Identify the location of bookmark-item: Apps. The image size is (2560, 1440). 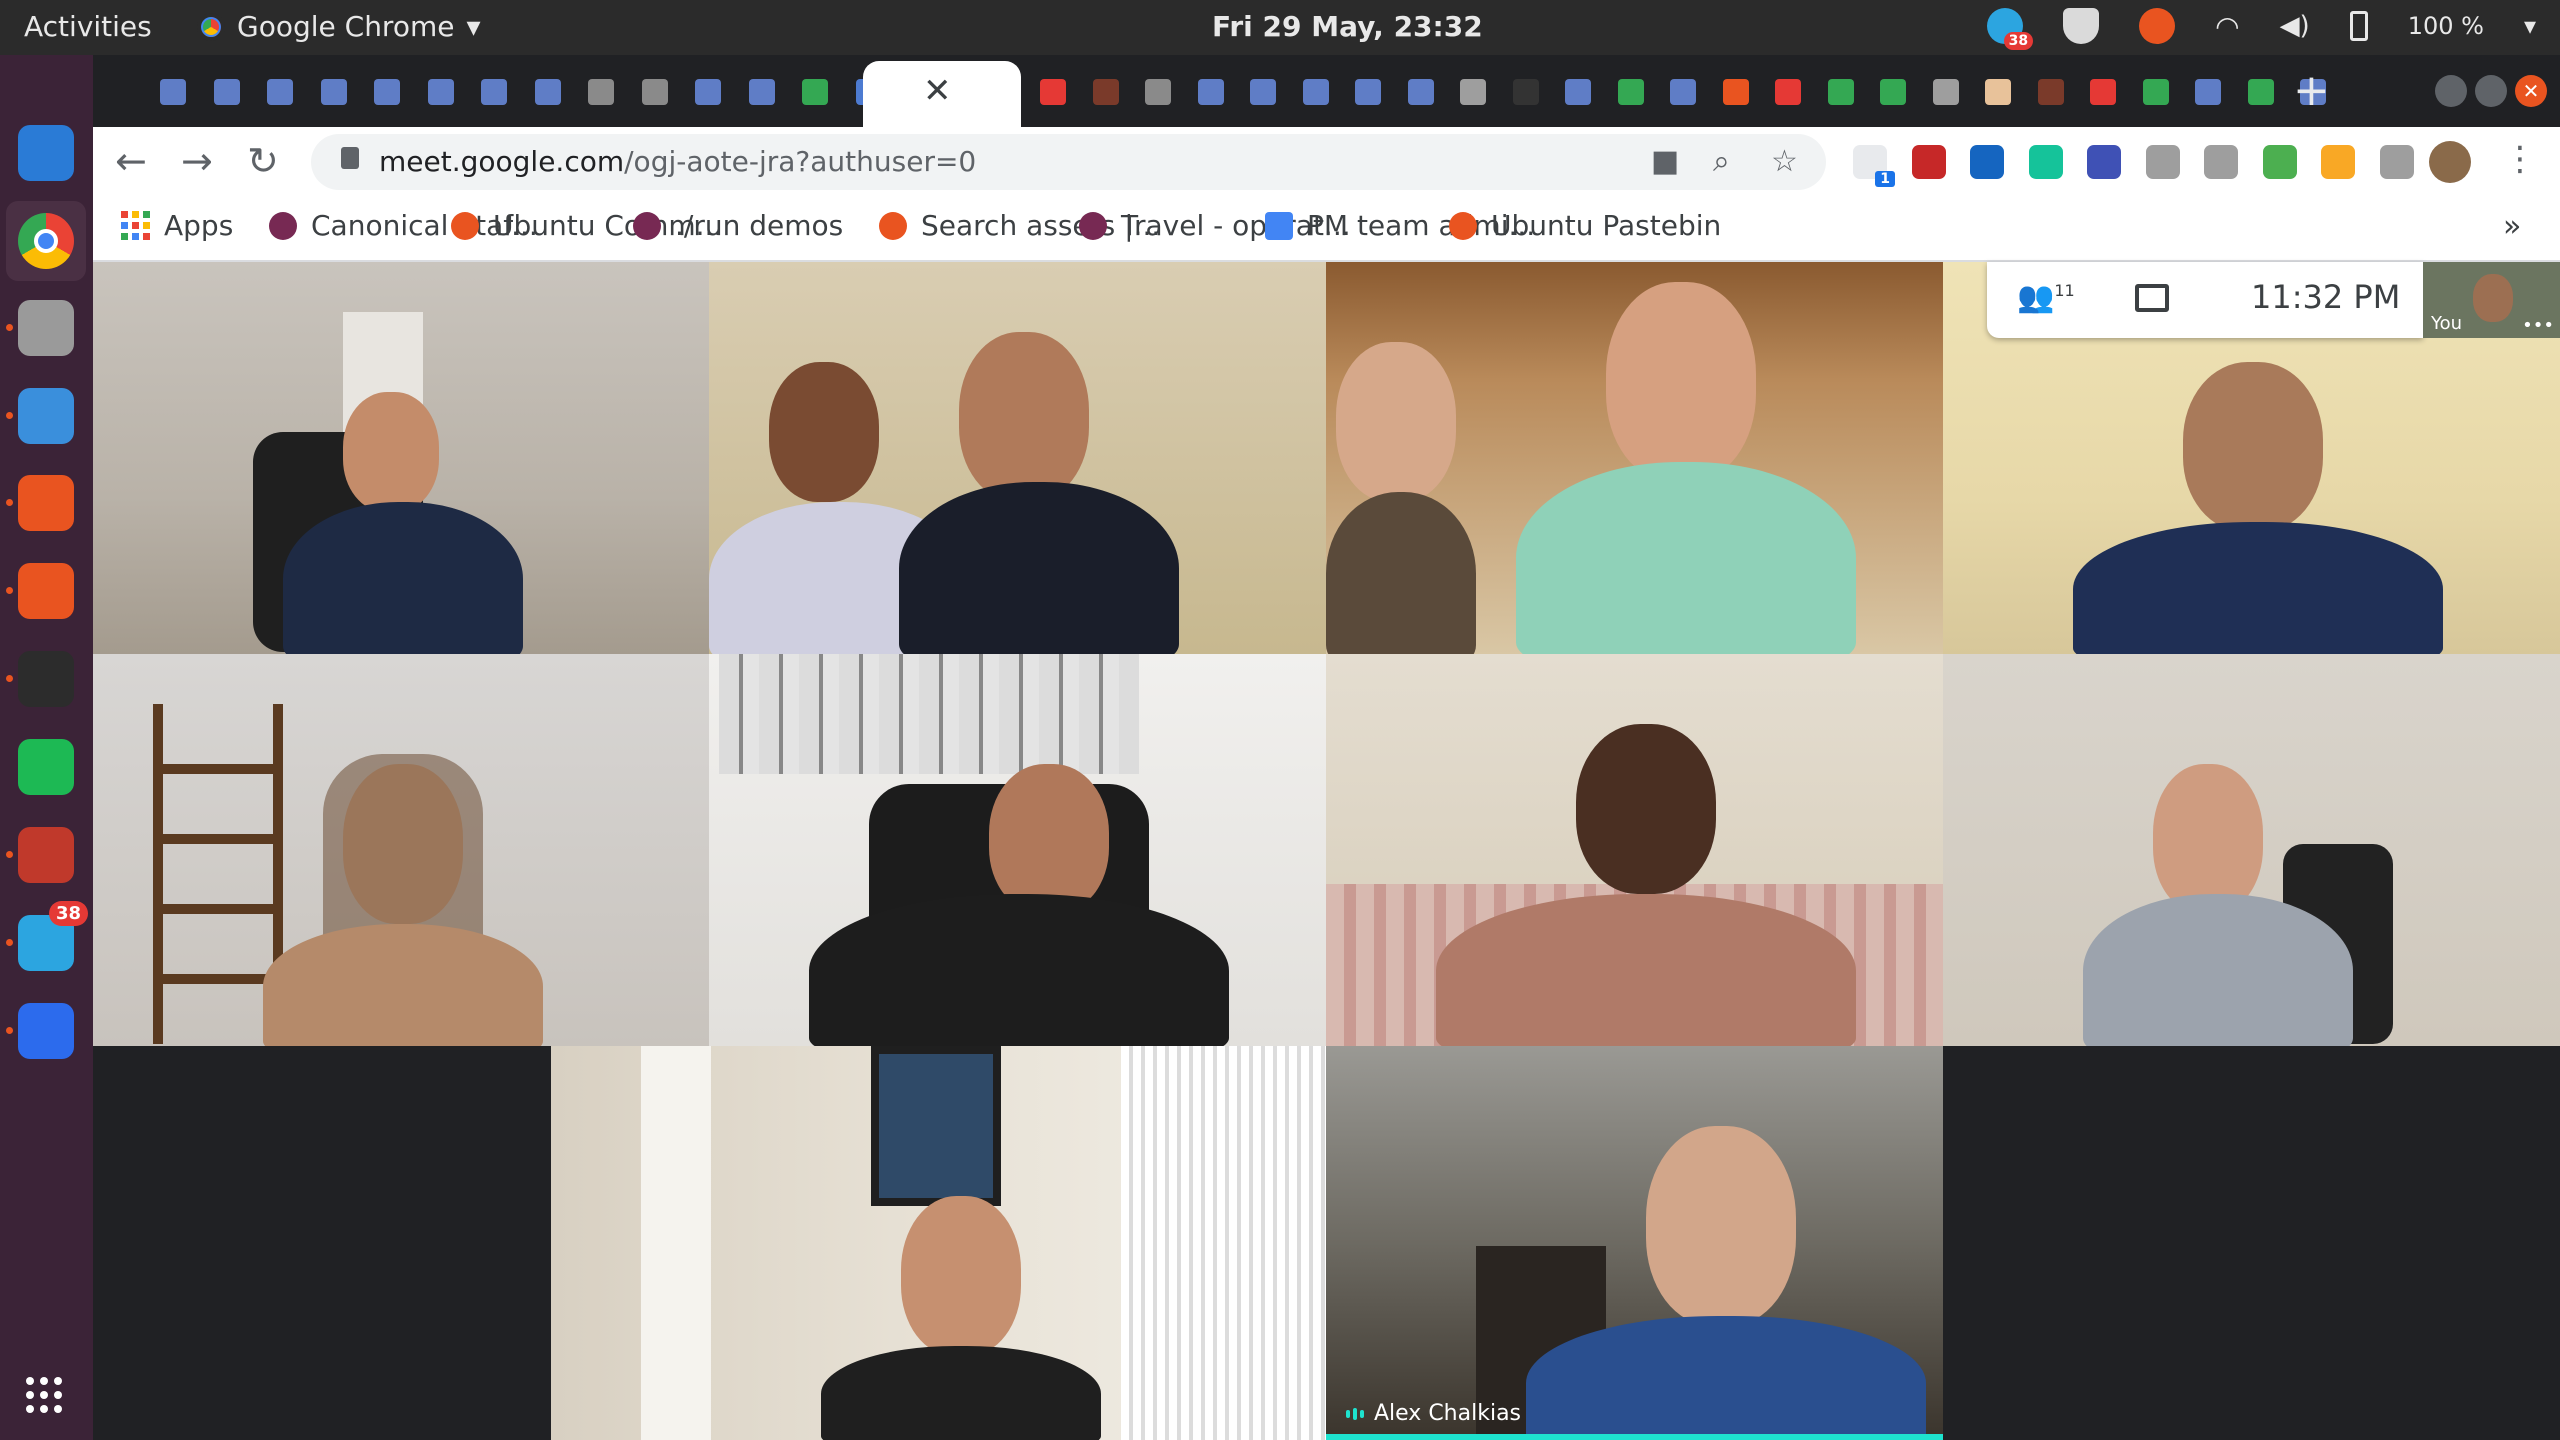
(177, 225).